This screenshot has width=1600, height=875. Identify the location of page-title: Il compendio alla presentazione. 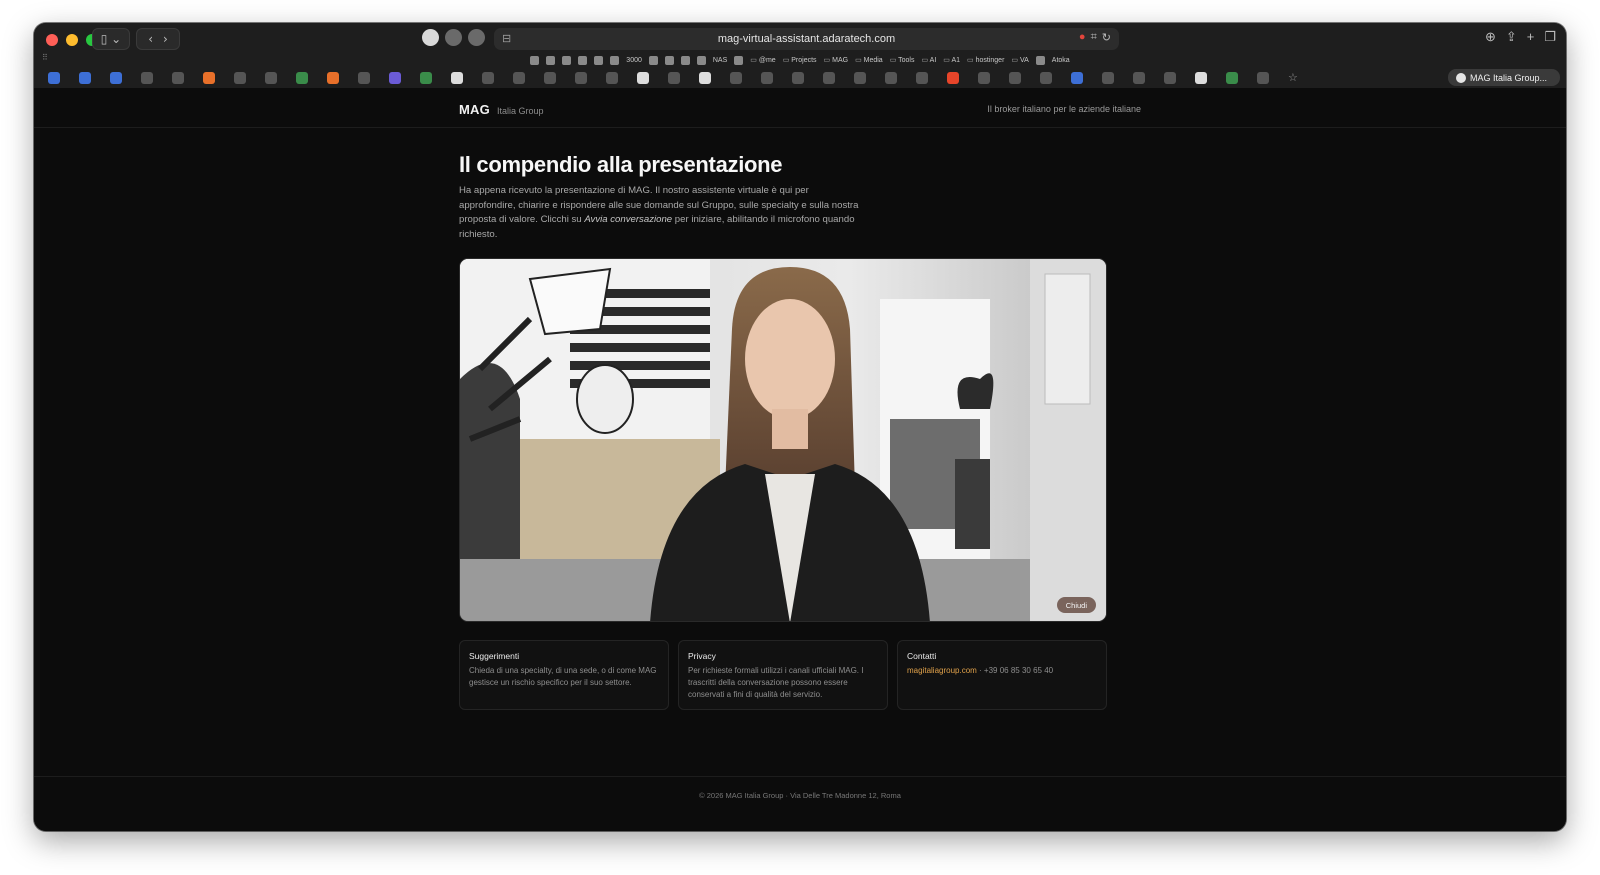
(621, 164).